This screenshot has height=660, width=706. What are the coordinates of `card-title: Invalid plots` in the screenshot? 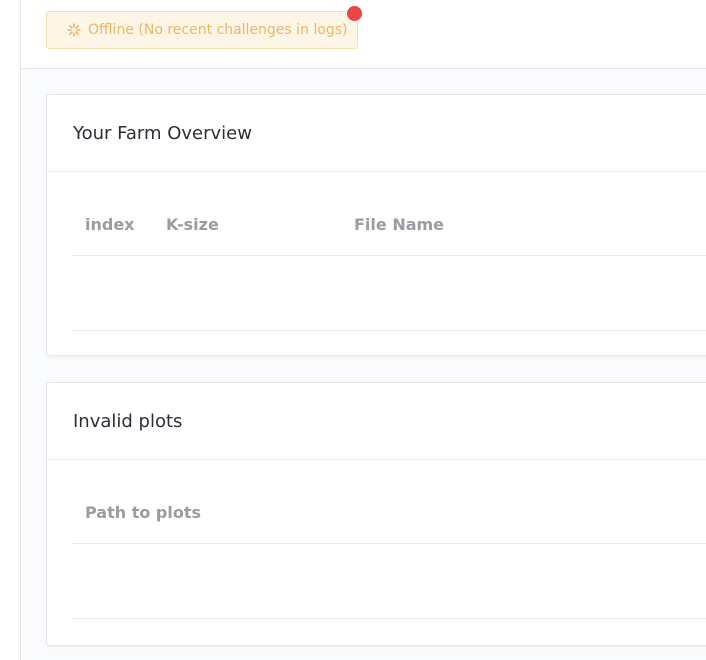 It's located at (376, 421).